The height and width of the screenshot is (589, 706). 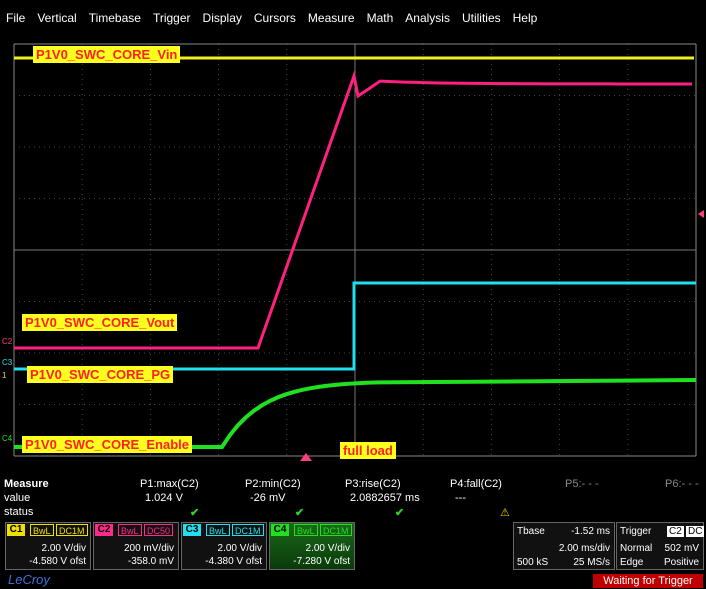 I want to click on marker-c4: C4, so click(x=7, y=438).